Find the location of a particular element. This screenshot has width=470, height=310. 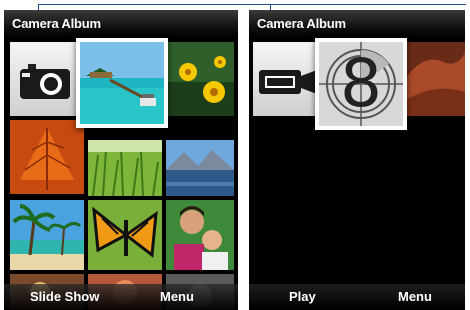

camera-icon-tile is located at coordinates (44, 79).